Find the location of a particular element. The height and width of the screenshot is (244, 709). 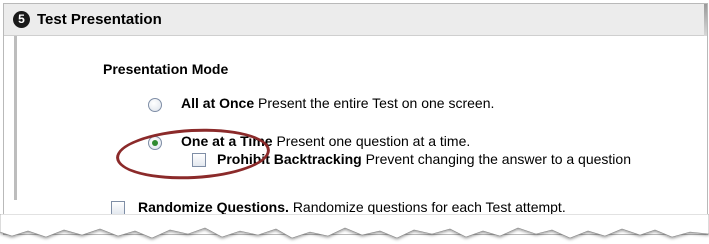

torn-paper-edge is located at coordinates (354, 226).